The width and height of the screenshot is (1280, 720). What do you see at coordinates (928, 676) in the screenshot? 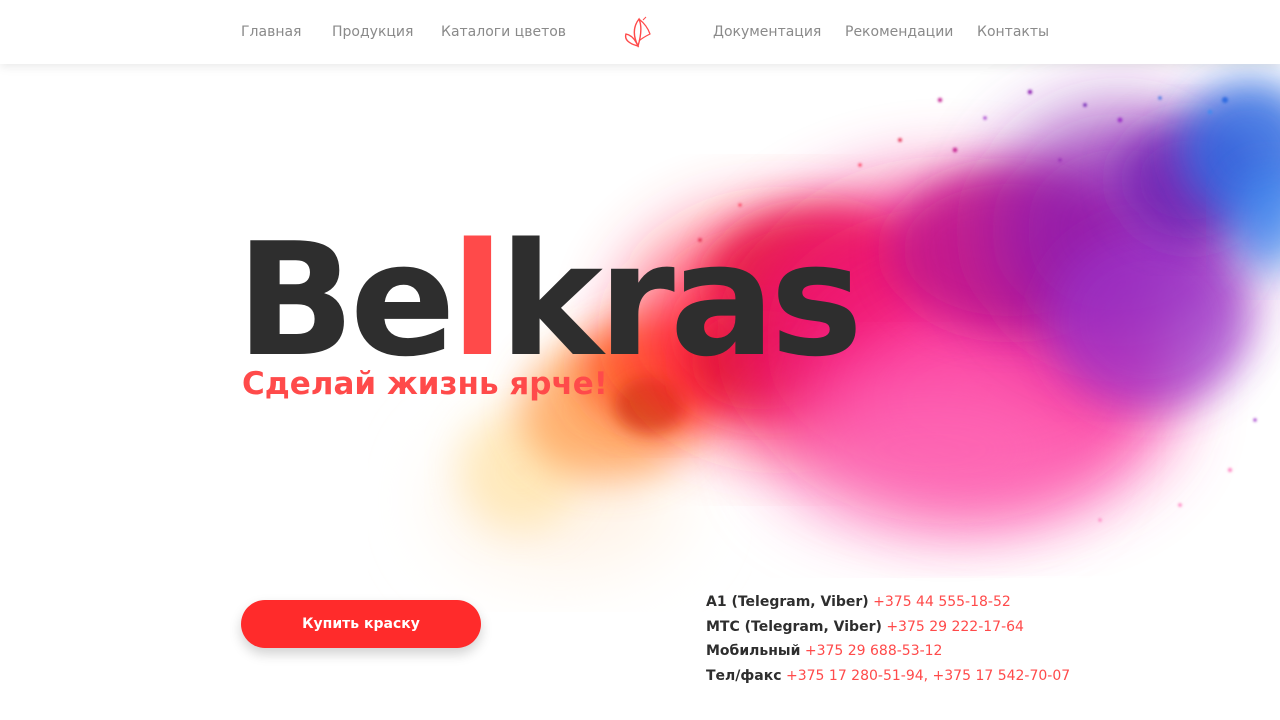
I see `contact-phone-link: +375 17 280-51-94, +375 17 542-70-07` at bounding box center [928, 676].